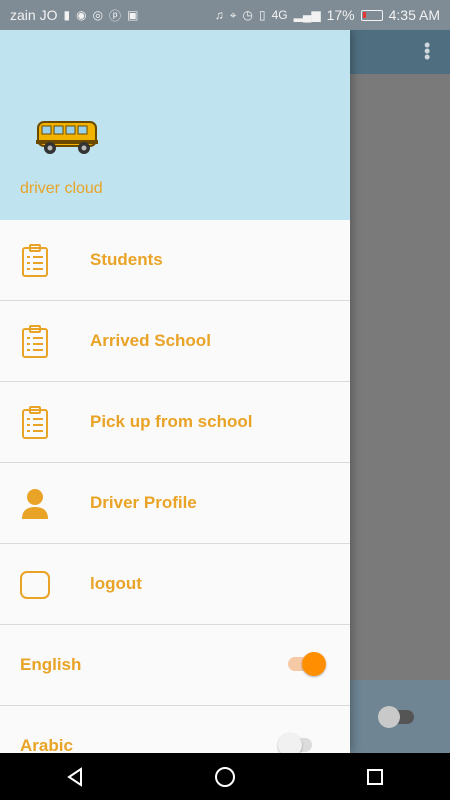 The image size is (450, 800). I want to click on language-label: English, so click(51, 664).